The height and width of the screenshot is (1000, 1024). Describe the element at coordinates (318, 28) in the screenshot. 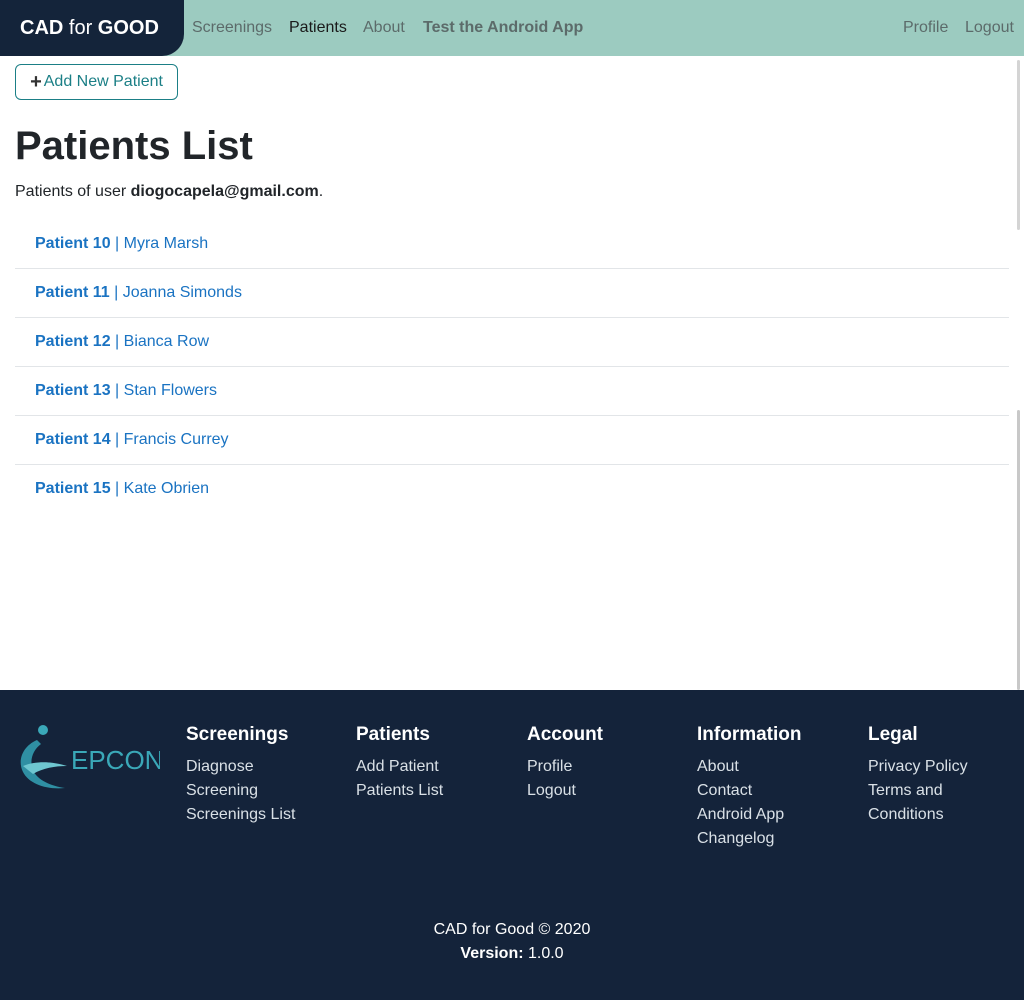

I see `nav-patients: Patients` at that location.